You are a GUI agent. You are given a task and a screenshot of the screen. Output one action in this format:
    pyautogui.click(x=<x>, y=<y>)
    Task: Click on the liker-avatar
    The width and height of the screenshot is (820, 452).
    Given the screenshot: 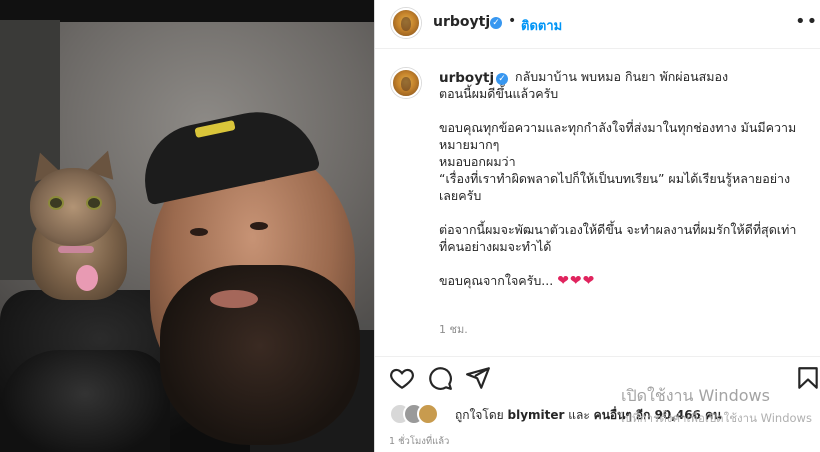 What is the action you would take?
    pyautogui.click(x=428, y=414)
    